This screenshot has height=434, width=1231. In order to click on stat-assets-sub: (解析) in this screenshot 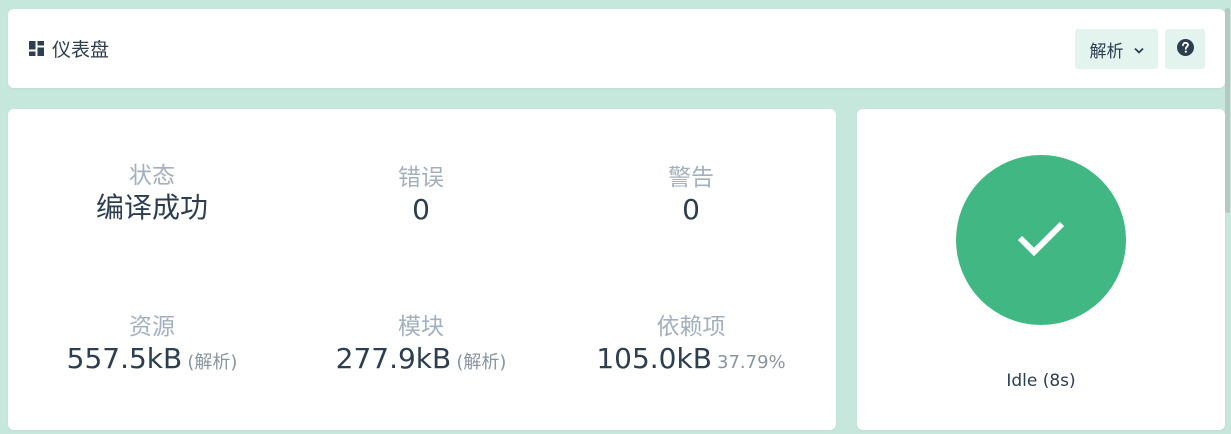, I will do `click(212, 362)`.